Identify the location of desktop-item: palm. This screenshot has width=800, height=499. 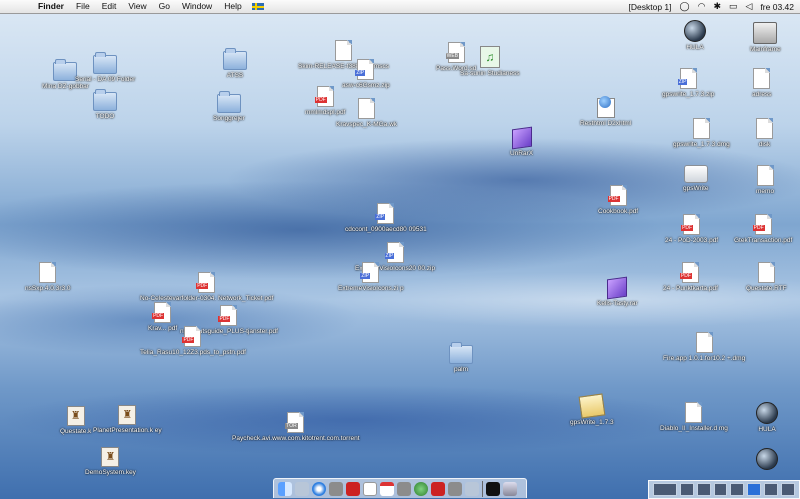
(461, 358).